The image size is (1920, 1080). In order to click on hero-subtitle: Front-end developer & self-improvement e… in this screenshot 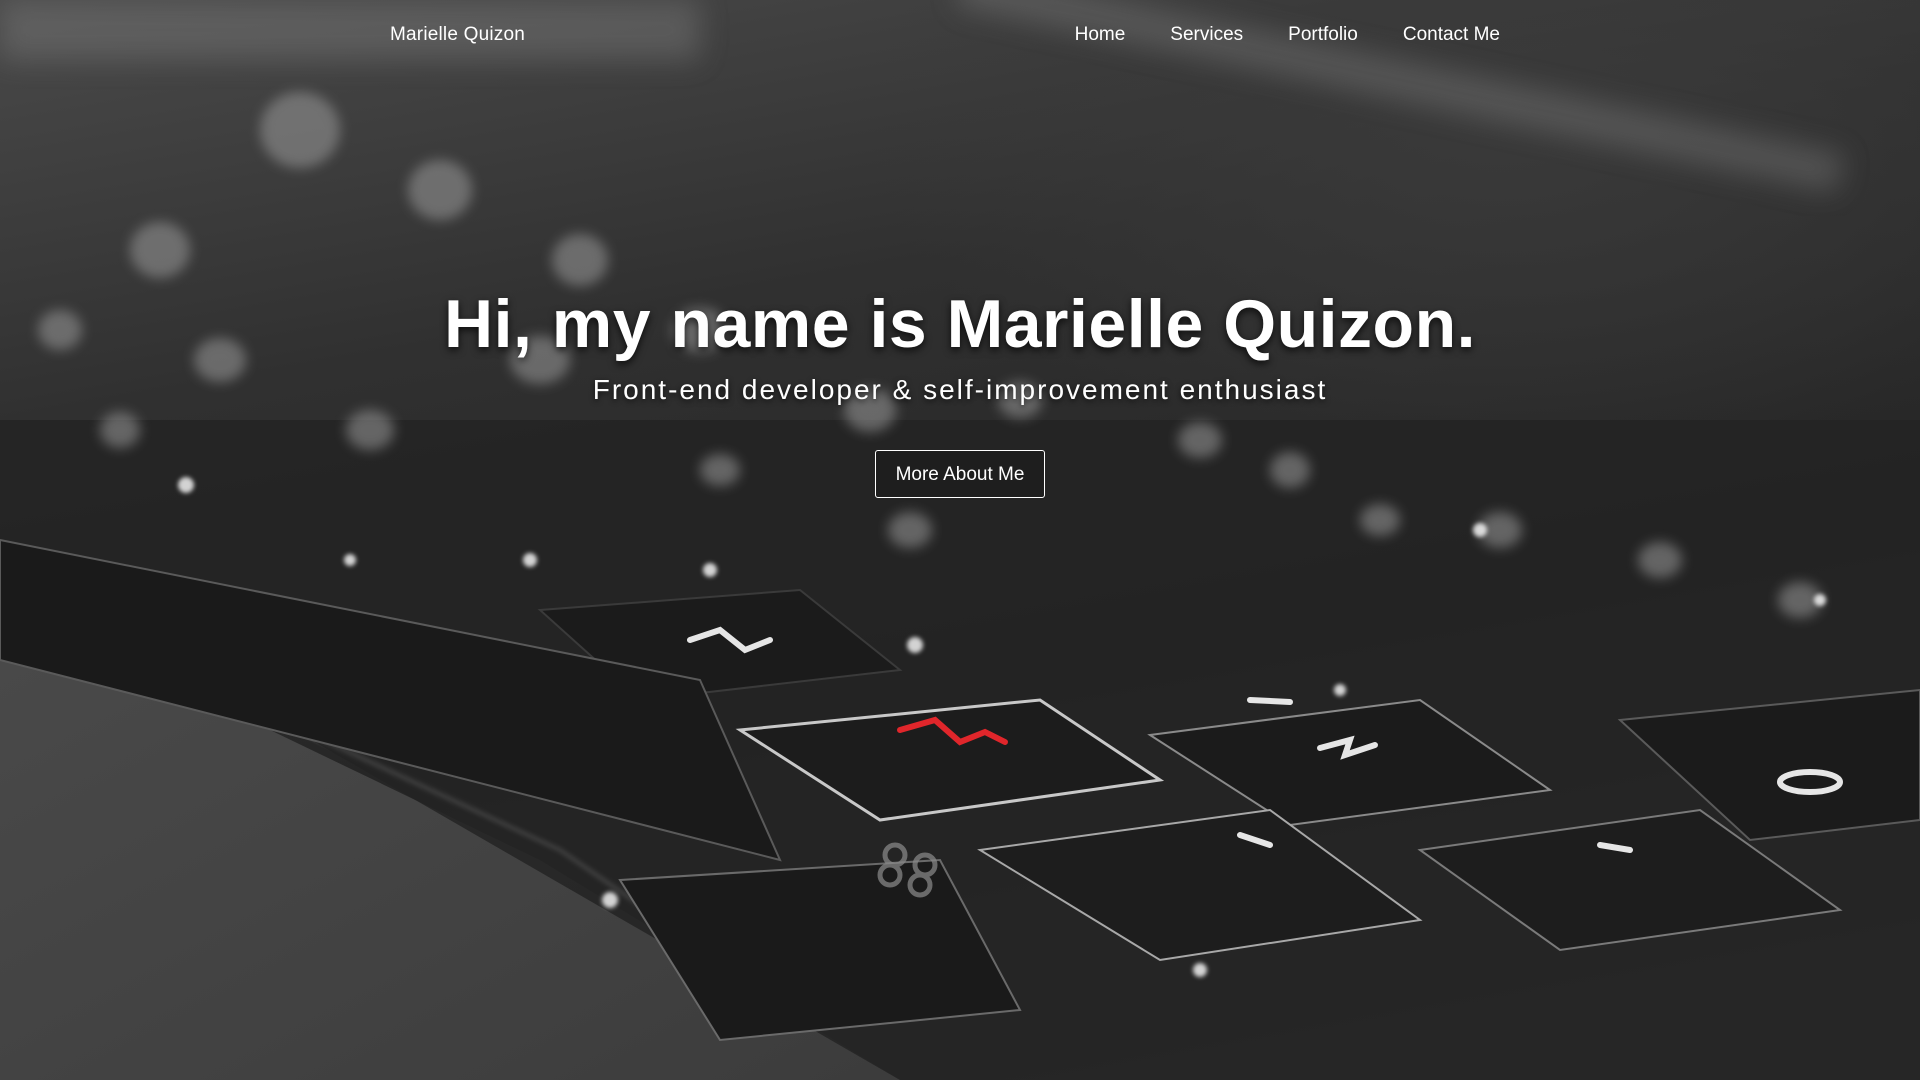, I will do `click(960, 389)`.